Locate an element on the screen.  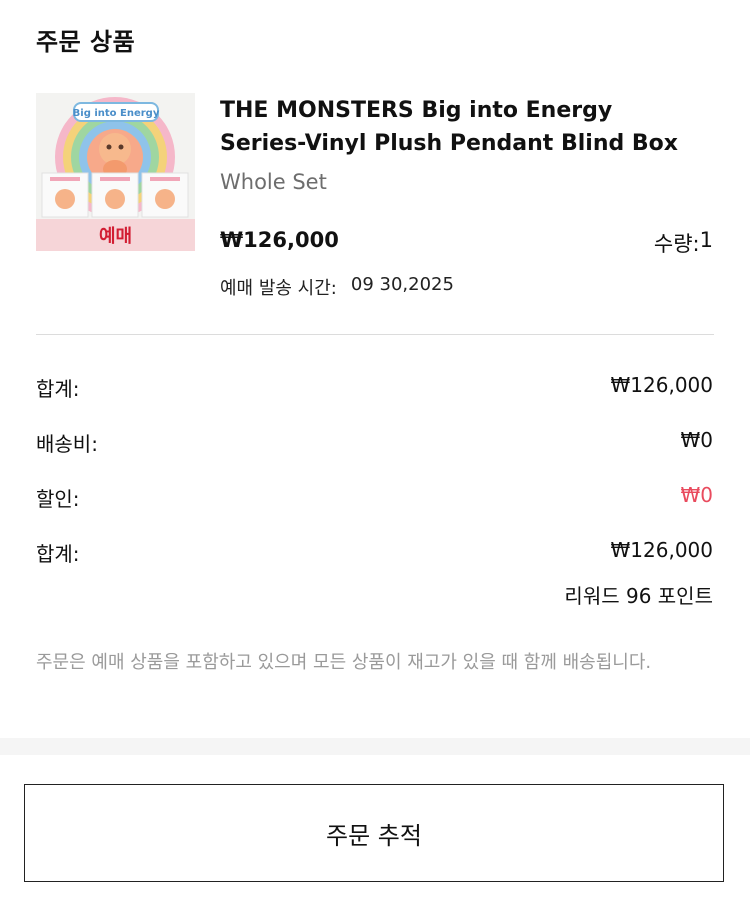
preorder-ship-date: 09 30,2025 is located at coordinates (402, 284).